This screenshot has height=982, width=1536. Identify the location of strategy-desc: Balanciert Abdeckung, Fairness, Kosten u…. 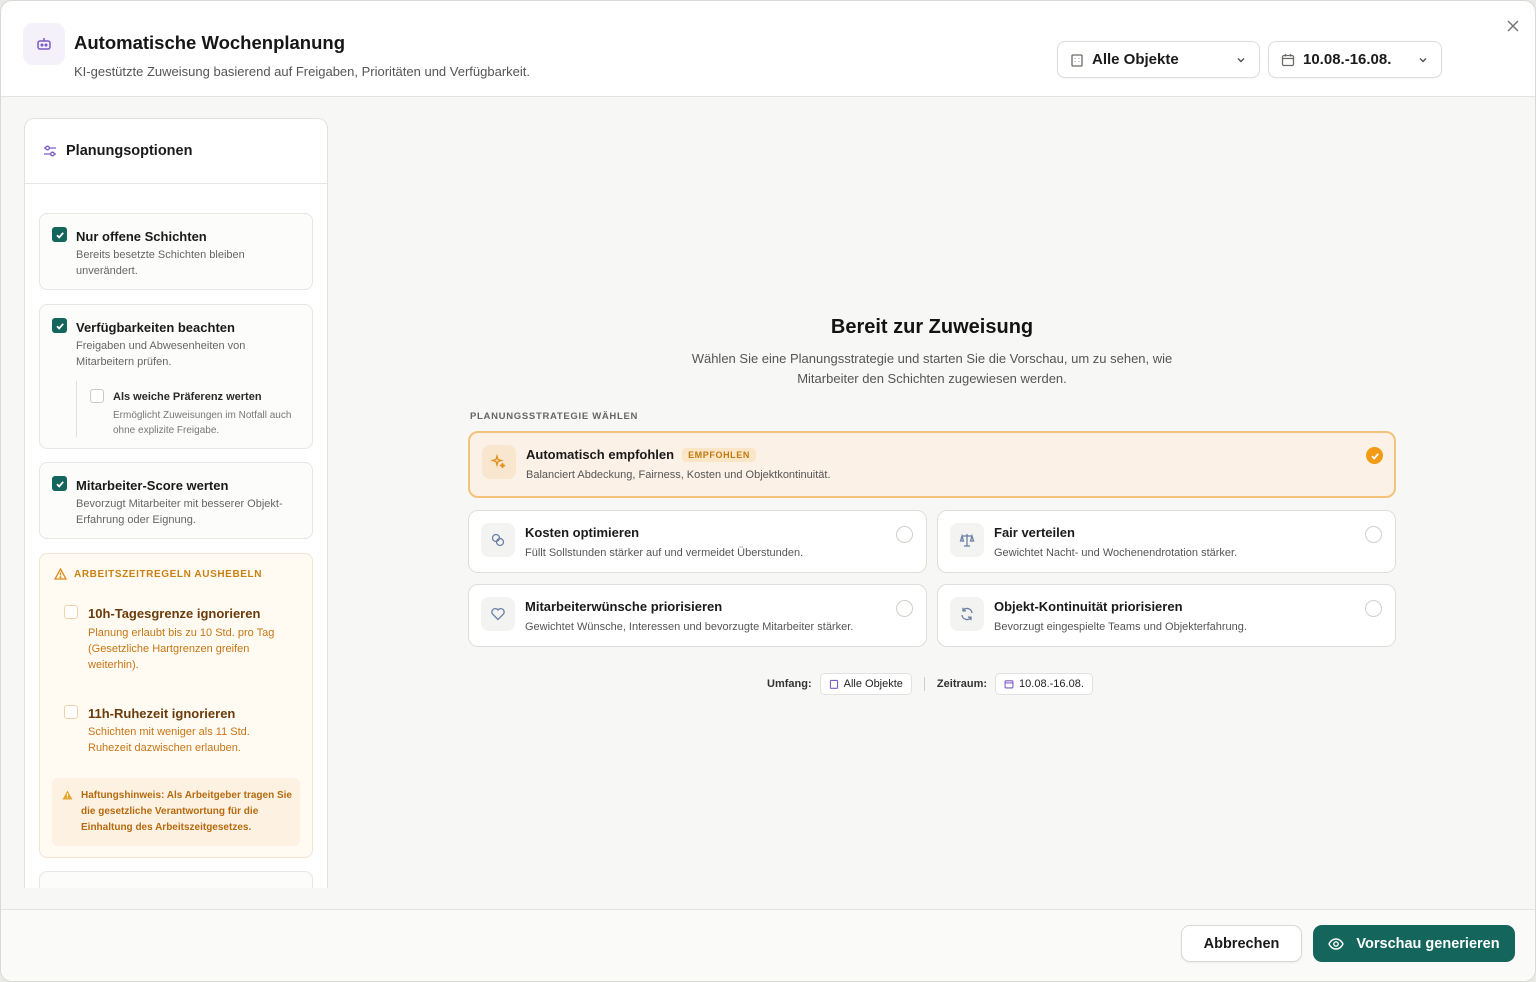
(678, 475).